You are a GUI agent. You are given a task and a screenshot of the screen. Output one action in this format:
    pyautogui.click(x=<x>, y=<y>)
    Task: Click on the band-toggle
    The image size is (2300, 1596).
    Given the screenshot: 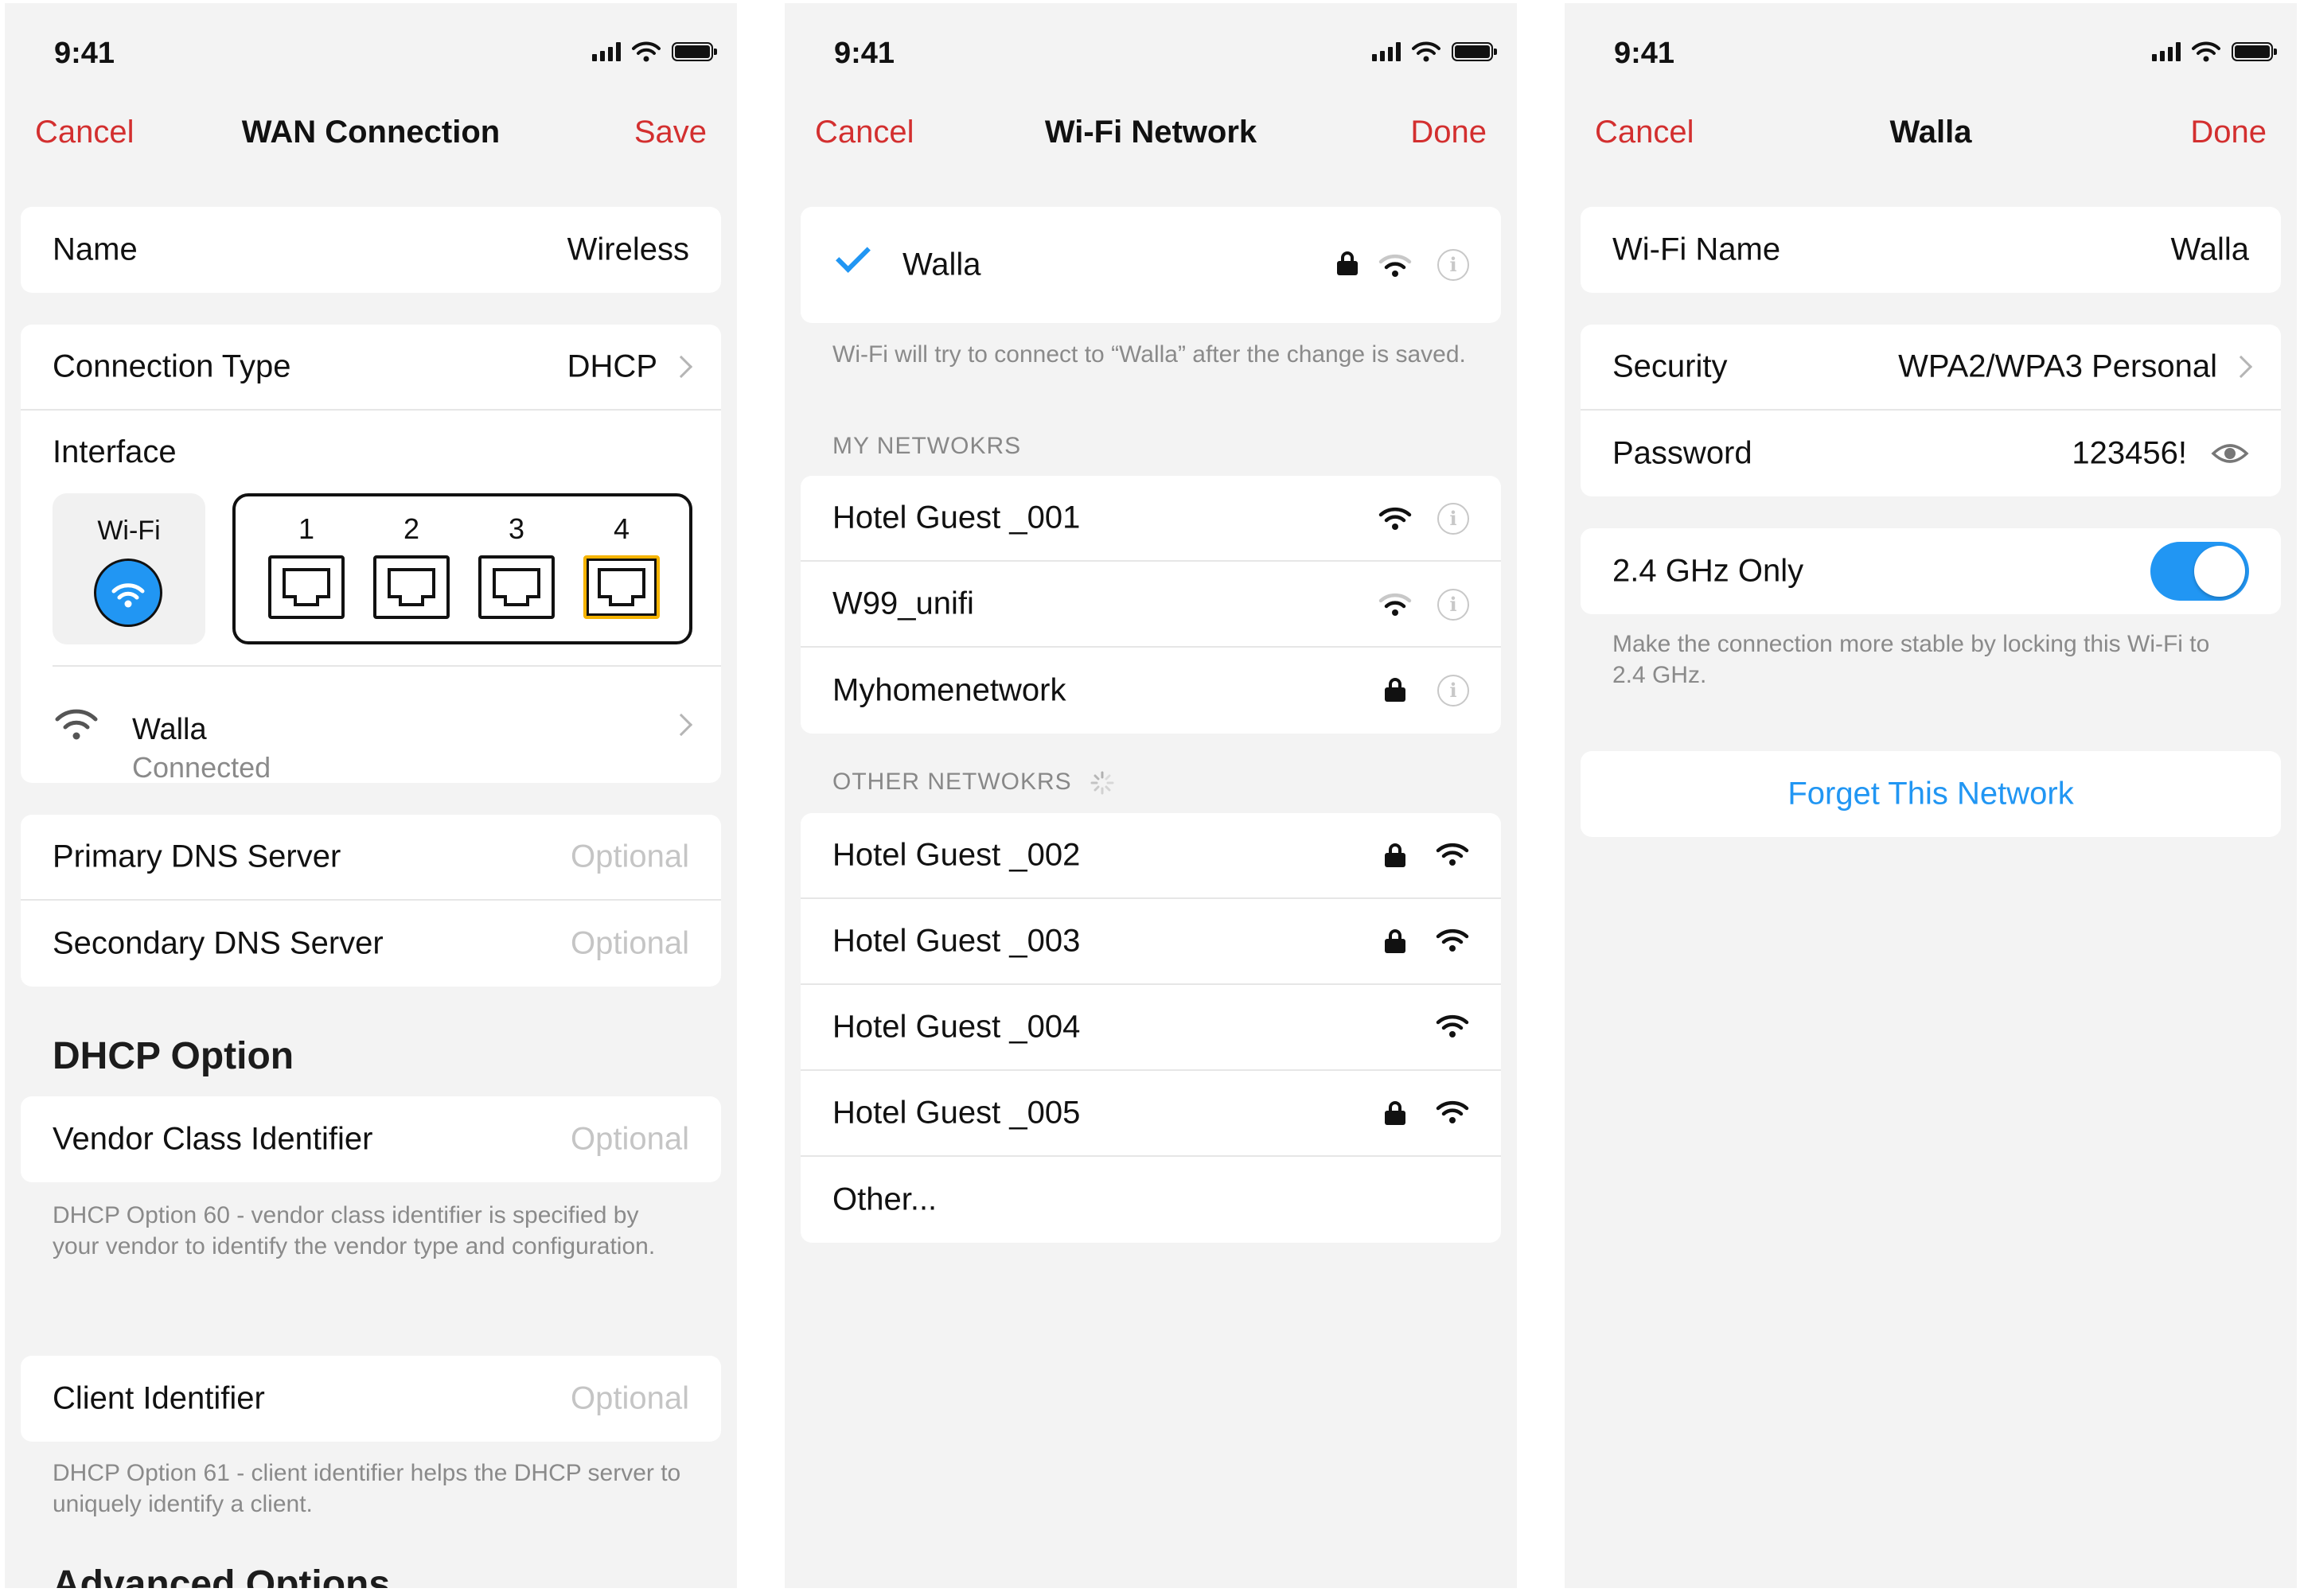 What is the action you would take?
    pyautogui.click(x=2199, y=572)
    